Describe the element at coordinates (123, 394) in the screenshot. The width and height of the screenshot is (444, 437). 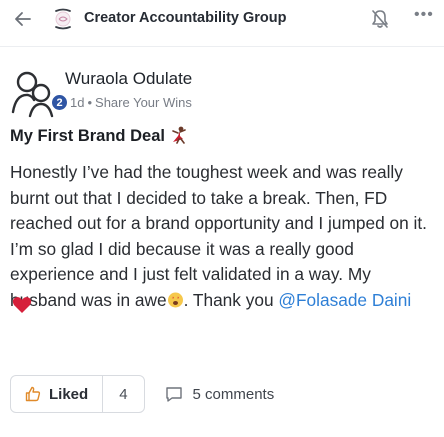
I see `like-count: 4` at that location.